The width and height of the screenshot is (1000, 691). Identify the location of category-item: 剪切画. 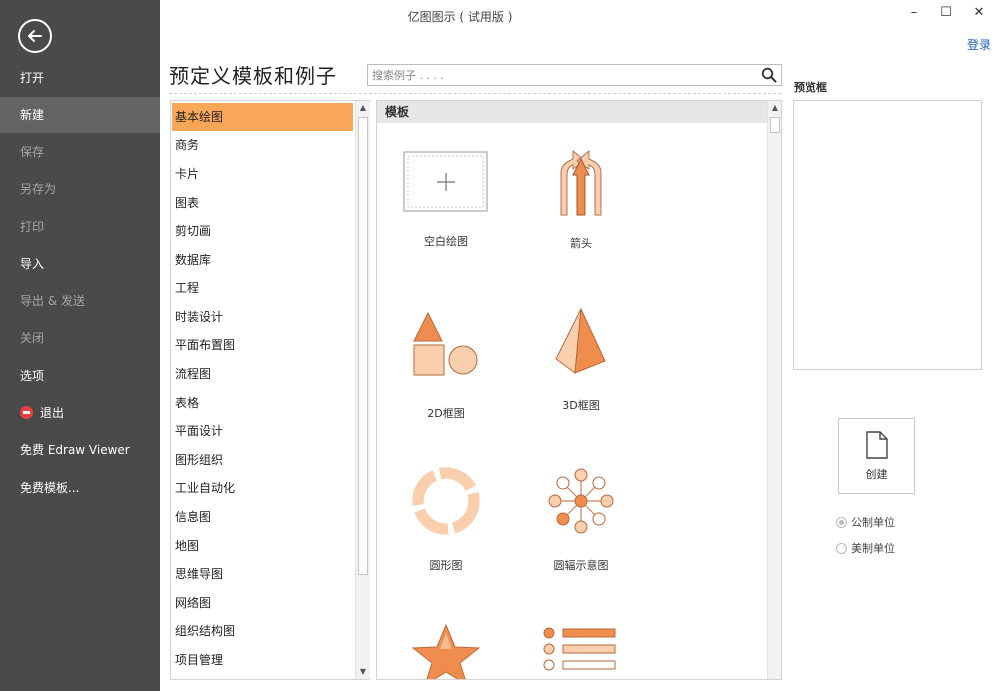
(262, 231).